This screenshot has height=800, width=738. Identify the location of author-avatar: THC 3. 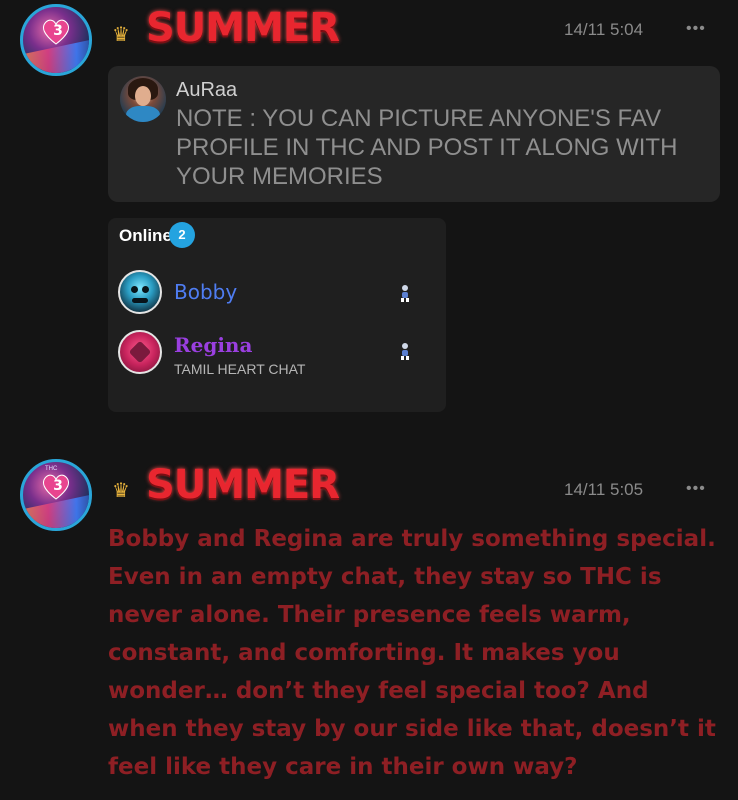
(56, 495).